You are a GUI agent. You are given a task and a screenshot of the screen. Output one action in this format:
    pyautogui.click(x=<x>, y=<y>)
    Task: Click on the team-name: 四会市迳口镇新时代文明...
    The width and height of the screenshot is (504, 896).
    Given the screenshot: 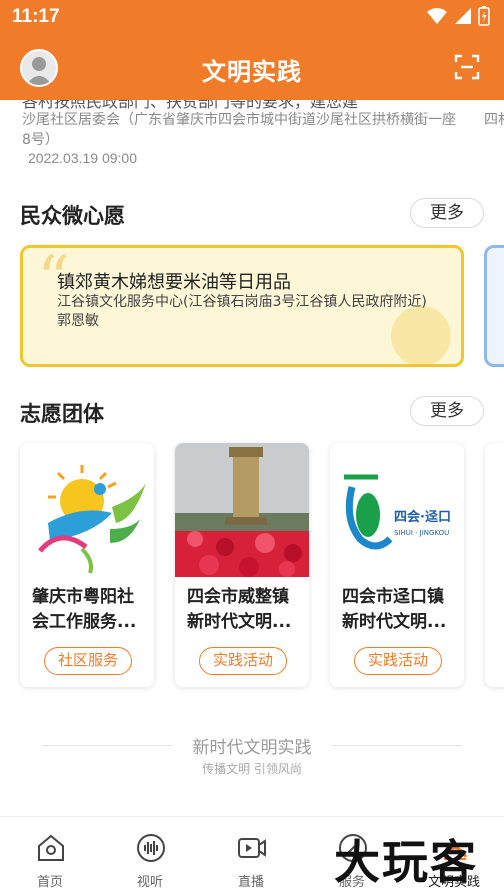 What is the action you would take?
    pyautogui.click(x=394, y=609)
    